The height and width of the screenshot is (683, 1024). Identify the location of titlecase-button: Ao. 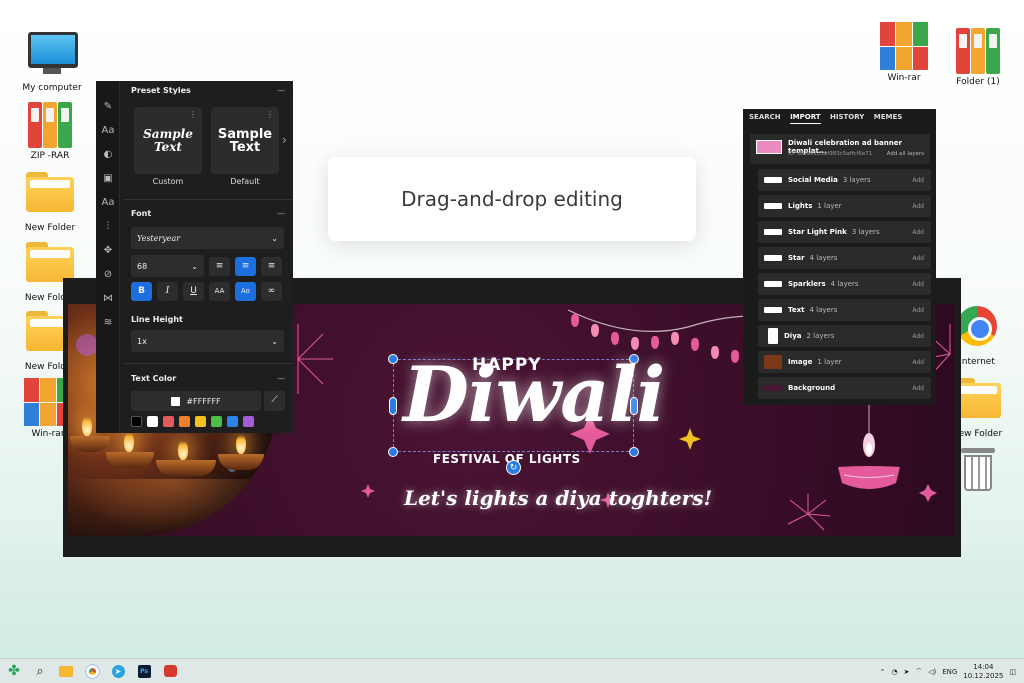
(245, 291).